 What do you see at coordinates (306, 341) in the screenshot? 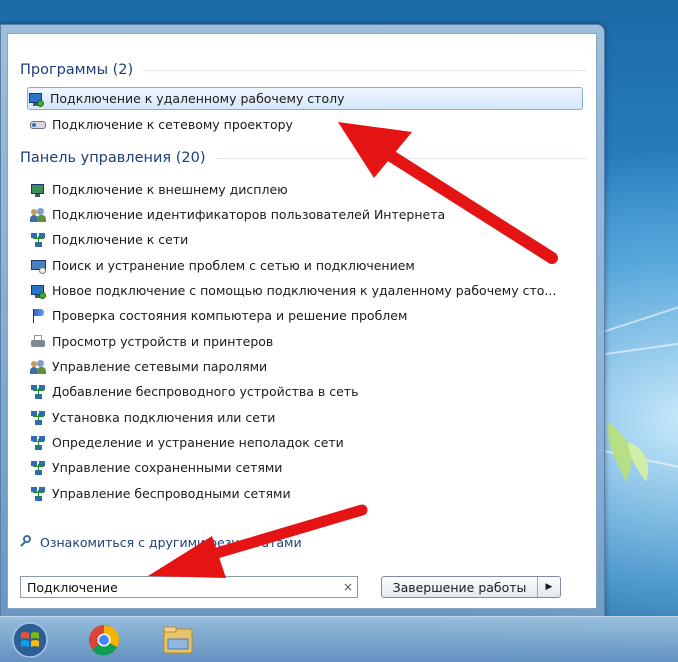
I see `cp-item-devices-printers: Просмотр устройств и принтеров` at bounding box center [306, 341].